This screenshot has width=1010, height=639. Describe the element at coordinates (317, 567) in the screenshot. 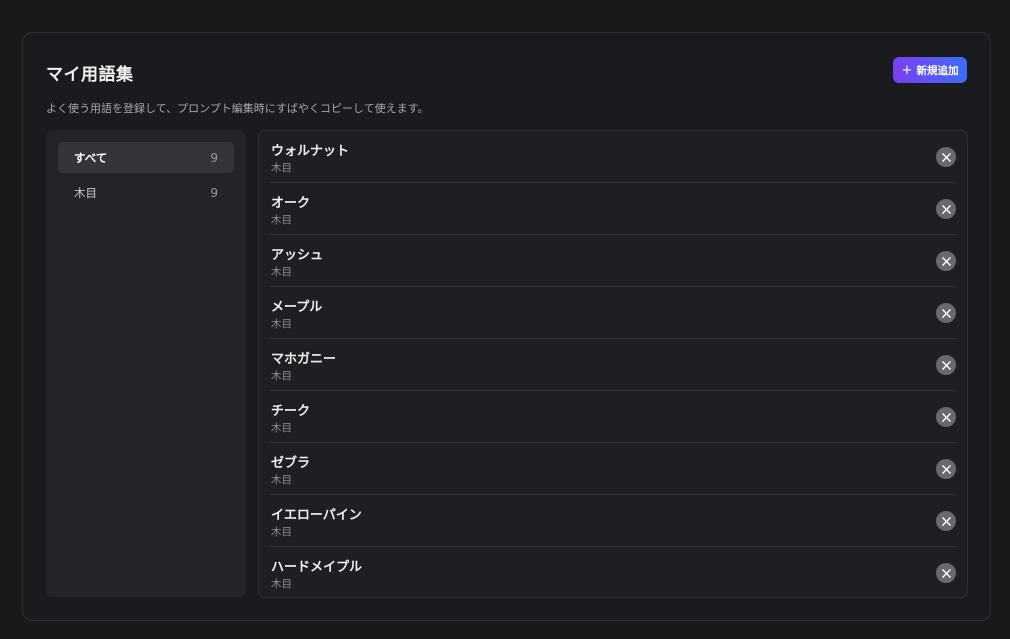

I see `term-name: ハードメイプル` at that location.